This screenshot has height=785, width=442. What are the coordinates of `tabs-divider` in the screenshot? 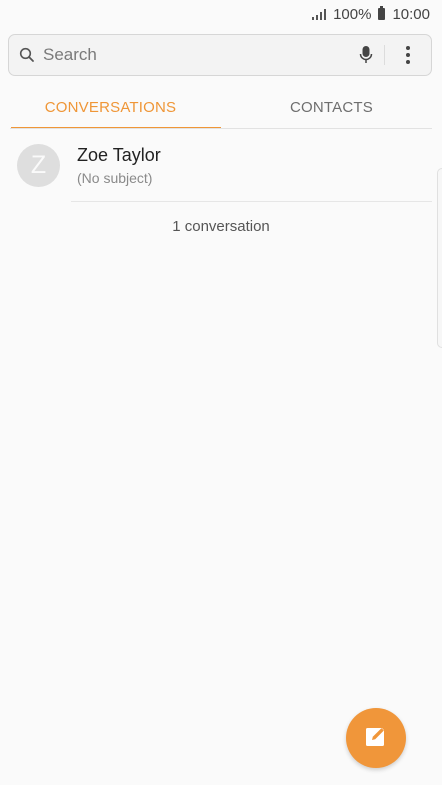 It's located at (221, 128).